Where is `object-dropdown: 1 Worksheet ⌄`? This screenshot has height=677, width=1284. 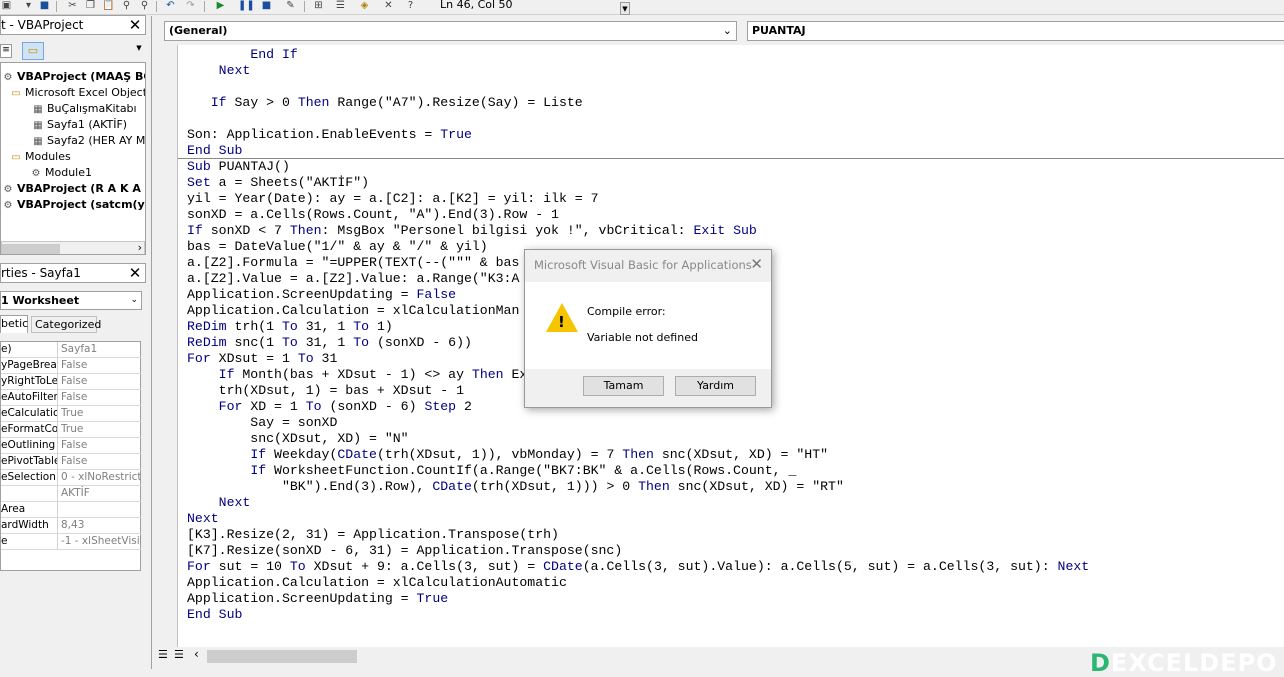 object-dropdown: 1 Worksheet ⌄ is located at coordinates (71, 300).